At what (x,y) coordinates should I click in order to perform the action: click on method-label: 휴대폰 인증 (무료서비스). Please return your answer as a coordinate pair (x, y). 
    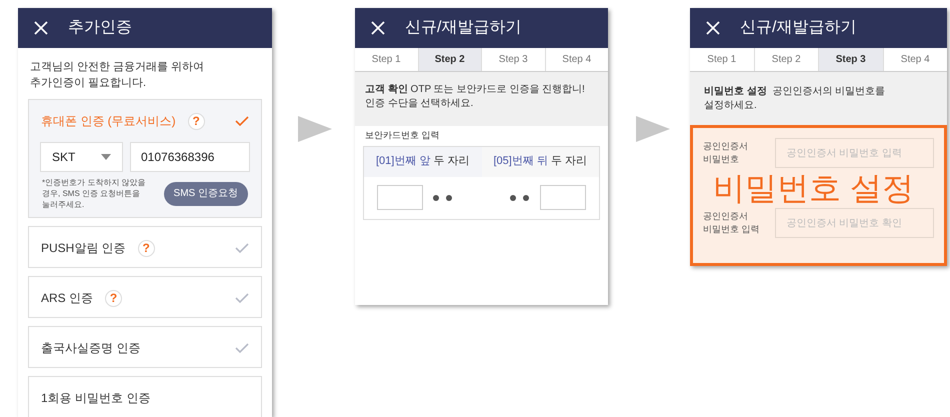
    Looking at the image, I should click on (108, 121).